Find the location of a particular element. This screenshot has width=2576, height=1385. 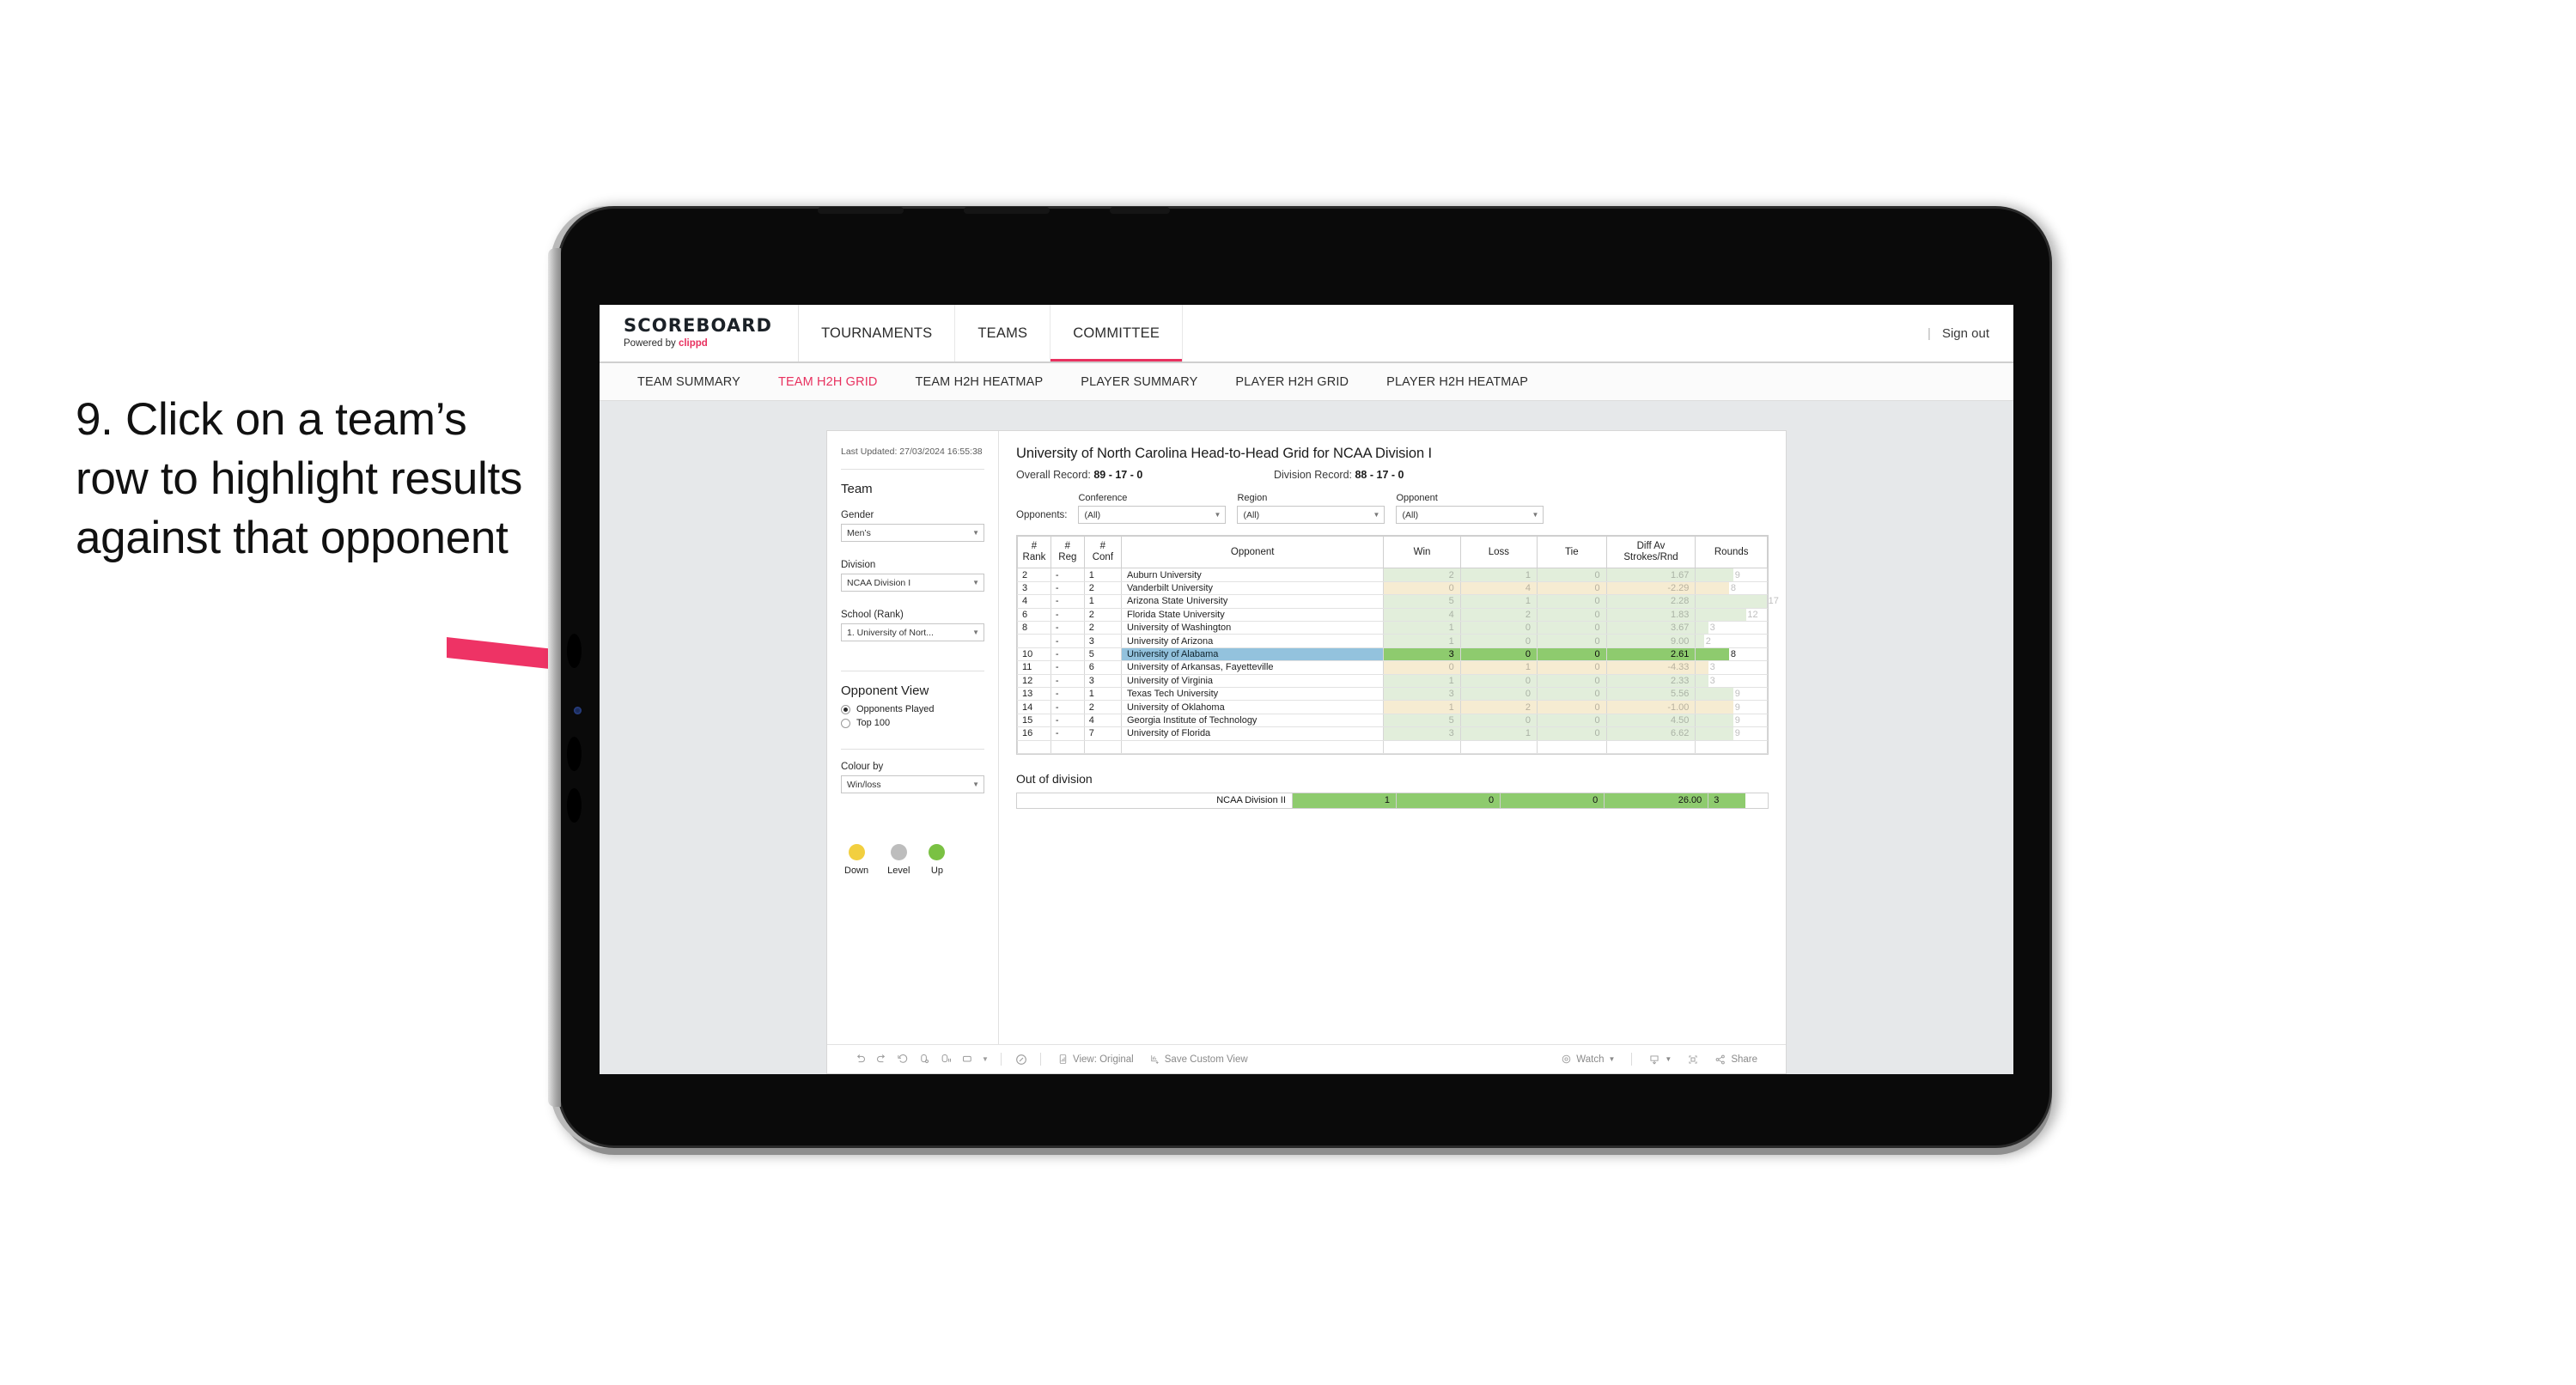

cell-rank: 10 is located at coordinates (1034, 654).